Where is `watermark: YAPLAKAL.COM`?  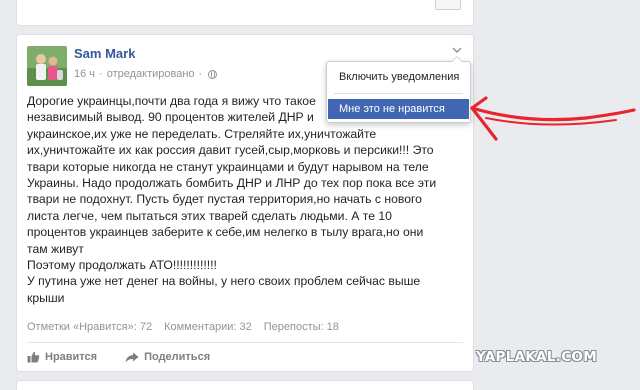 watermark: YAPLAKAL.COM is located at coordinates (536, 357).